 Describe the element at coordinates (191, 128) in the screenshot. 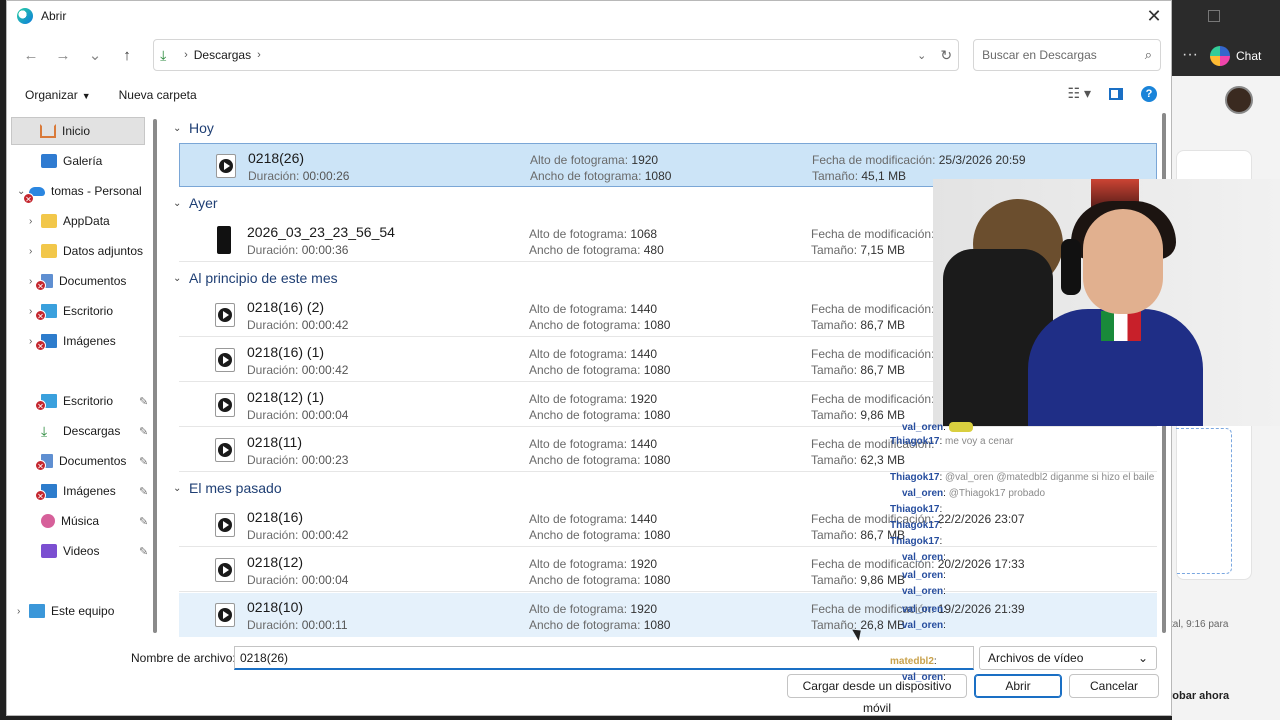

I see `group-header: ⌄ Hoy` at that location.